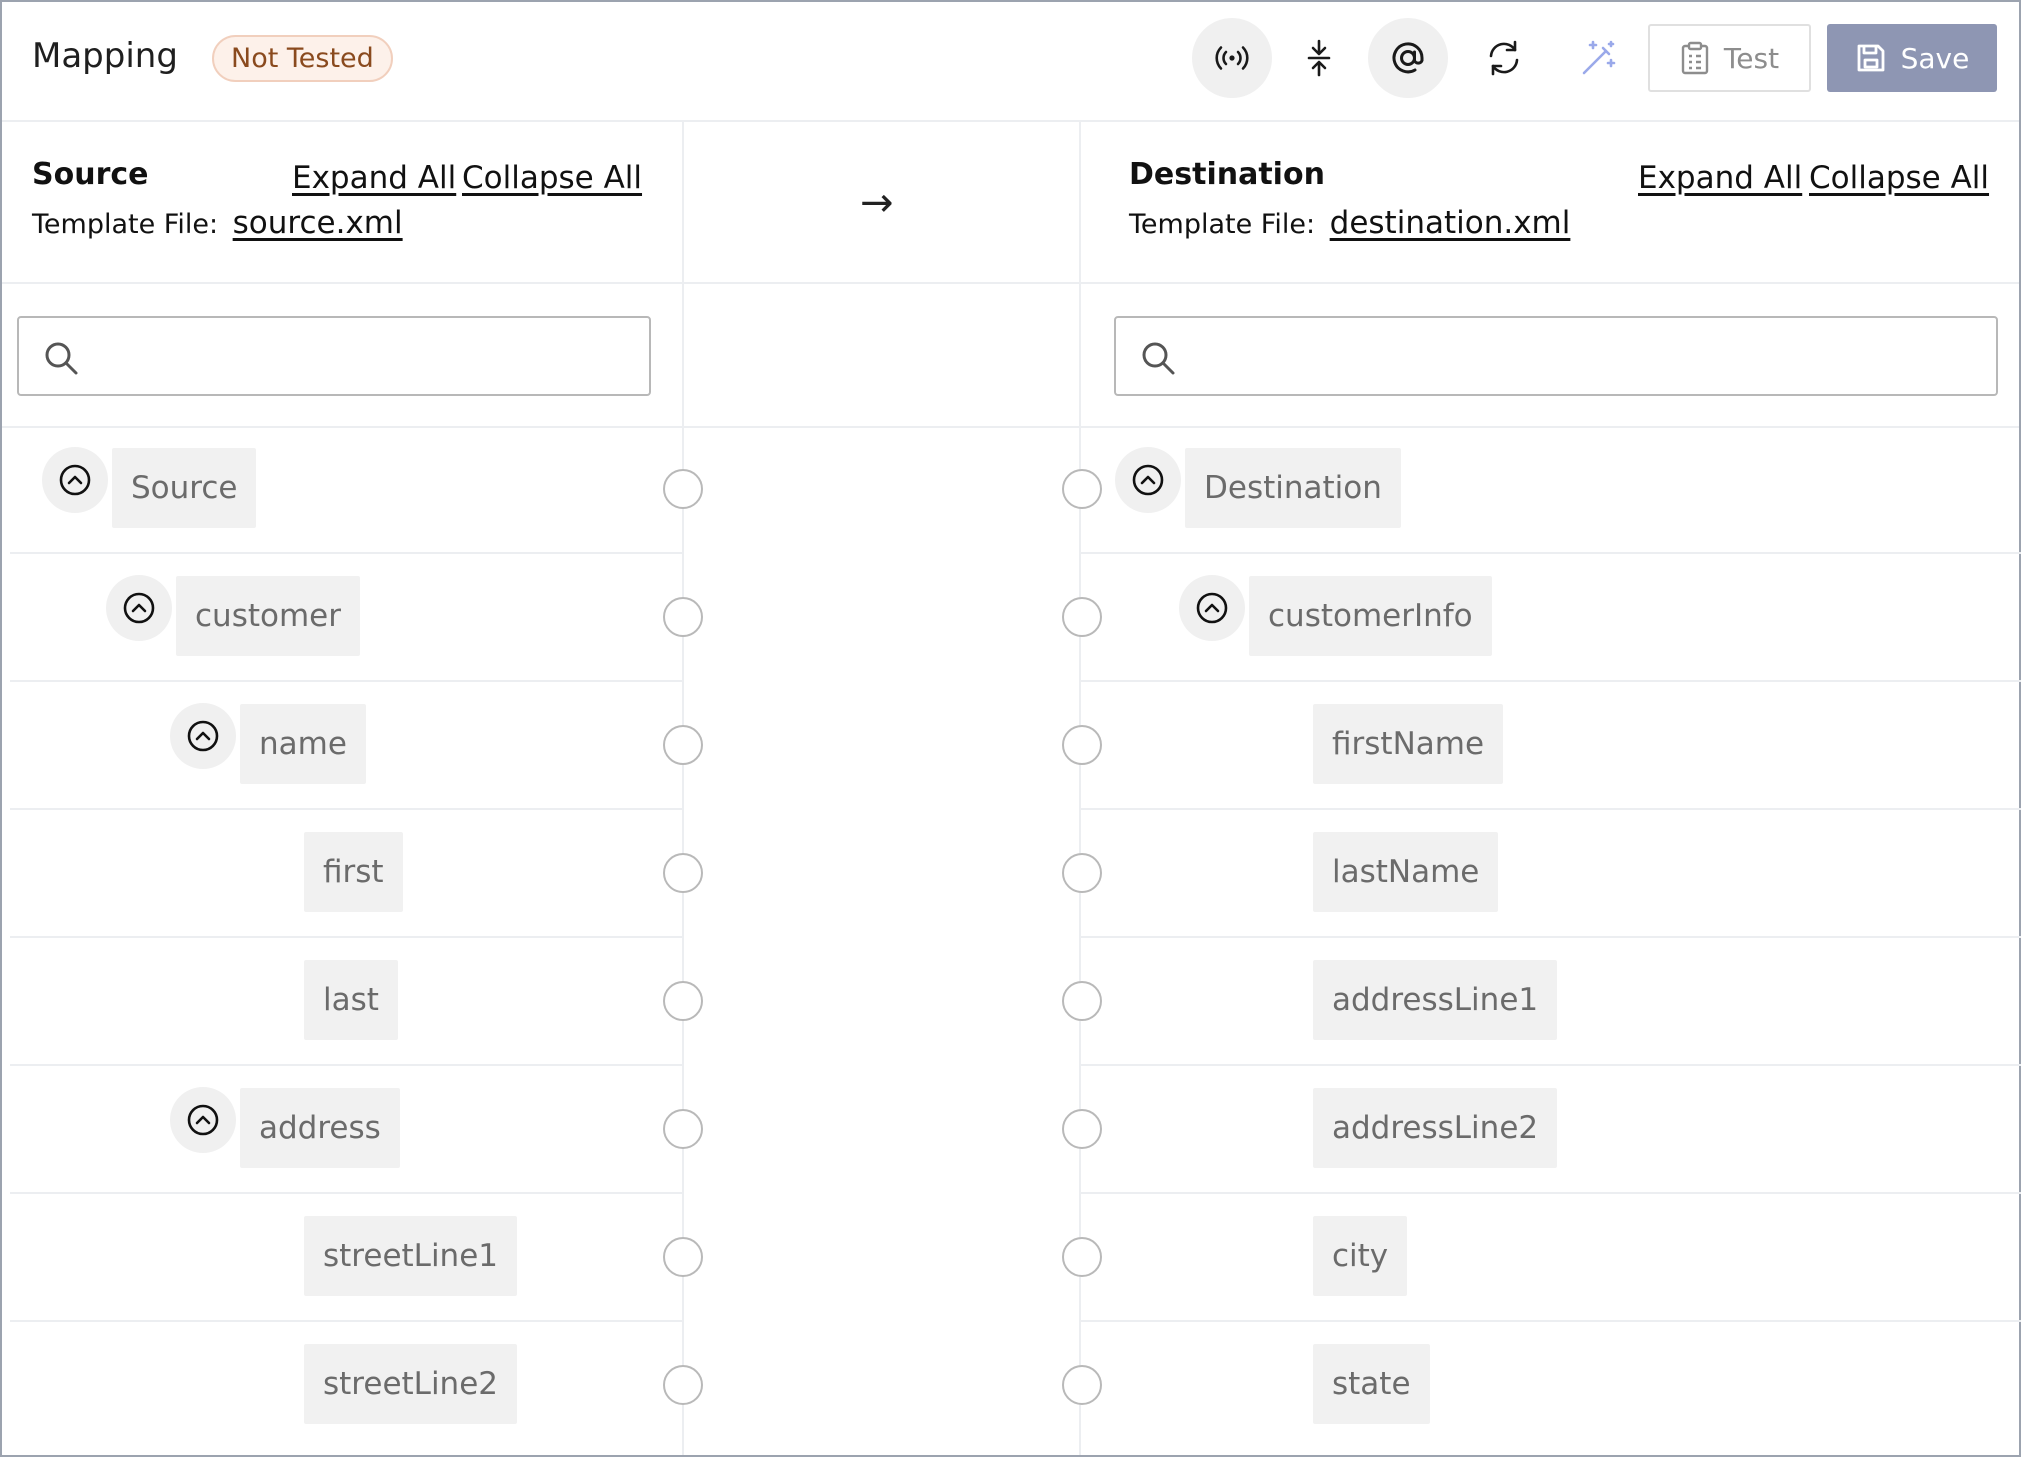 The image size is (2021, 1457). I want to click on destination-node-label: addressLine1, so click(1435, 1000).